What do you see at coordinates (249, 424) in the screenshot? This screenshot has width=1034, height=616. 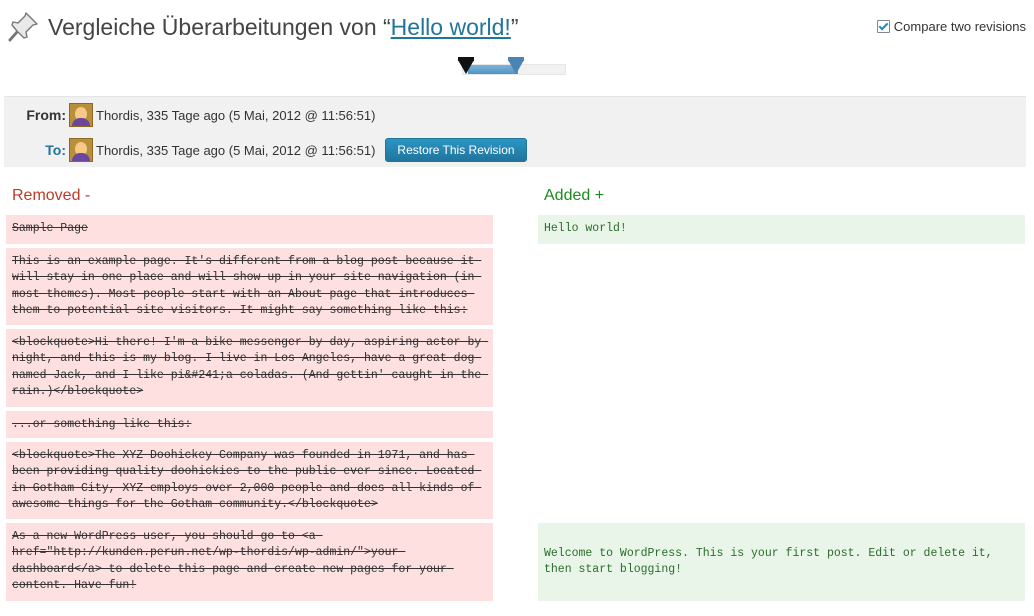 I see `removed-line: ...or something like this:` at bounding box center [249, 424].